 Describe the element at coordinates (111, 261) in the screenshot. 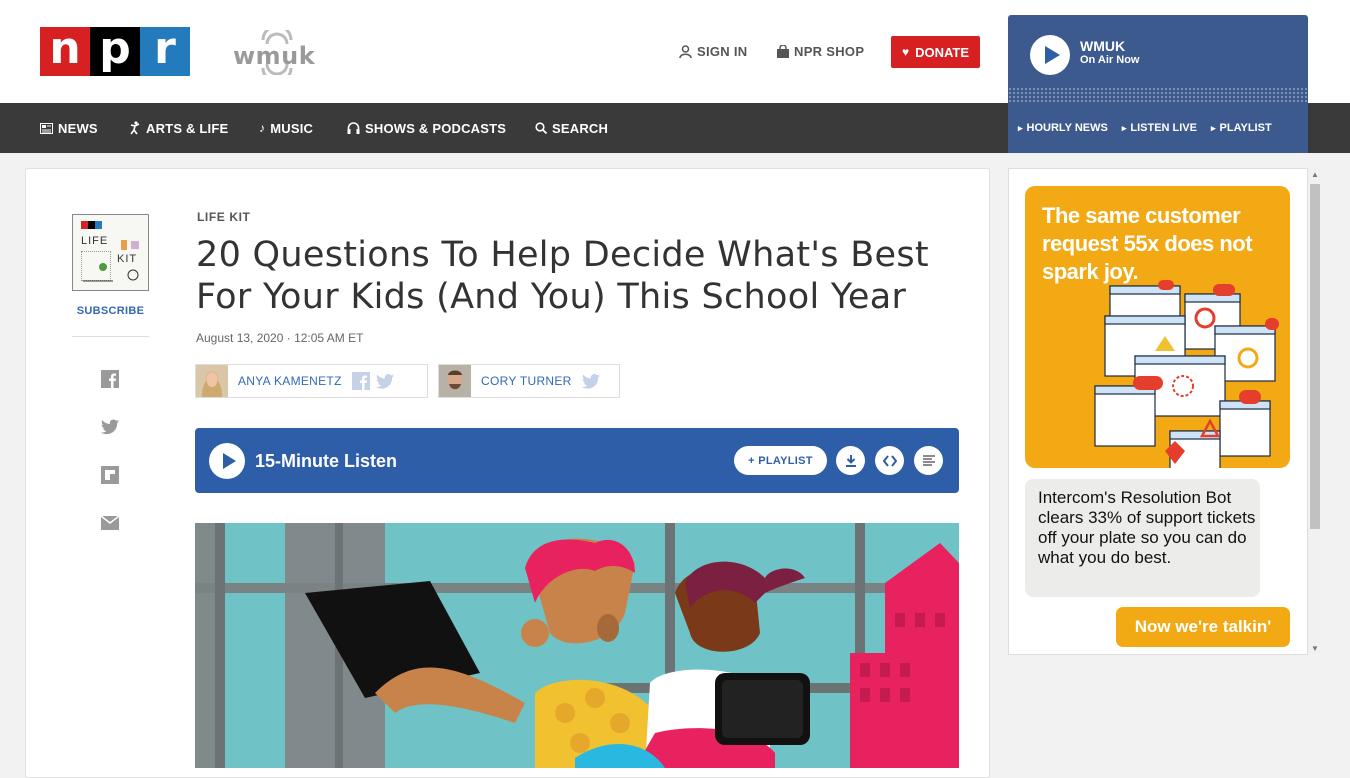

I see `podcast-art-doodles` at that location.